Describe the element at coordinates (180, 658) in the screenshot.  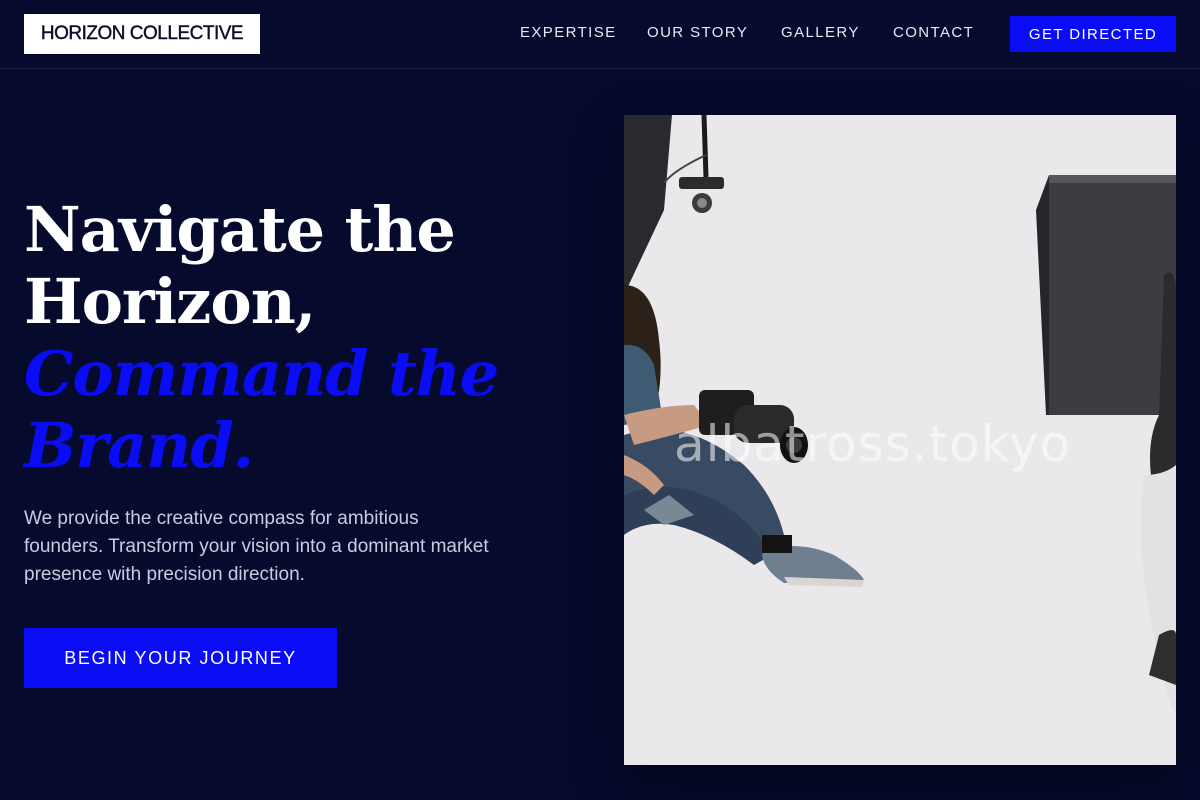
I see `begin-journey-button: BEGIN YOUR JOURNEY` at that location.